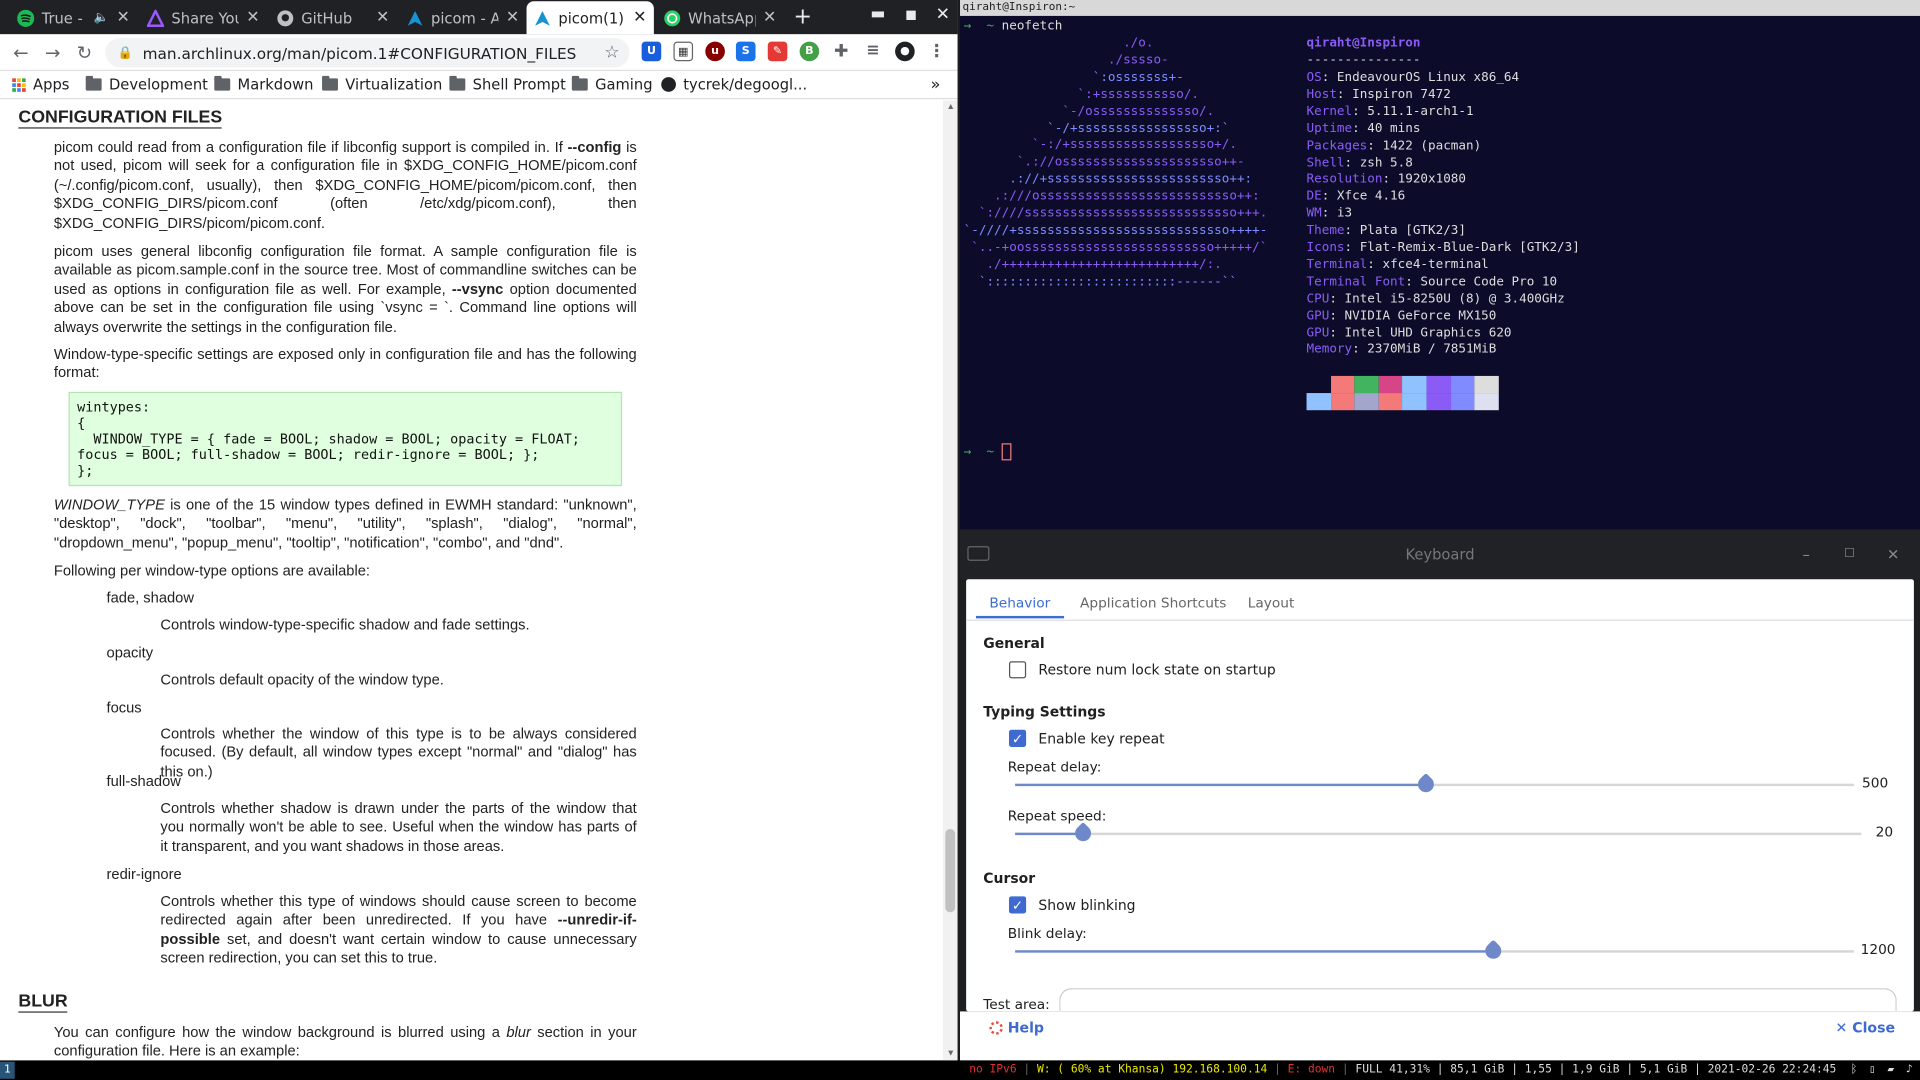 This screenshot has width=1920, height=1080. I want to click on repeat-speed-slider, so click(1438, 834).